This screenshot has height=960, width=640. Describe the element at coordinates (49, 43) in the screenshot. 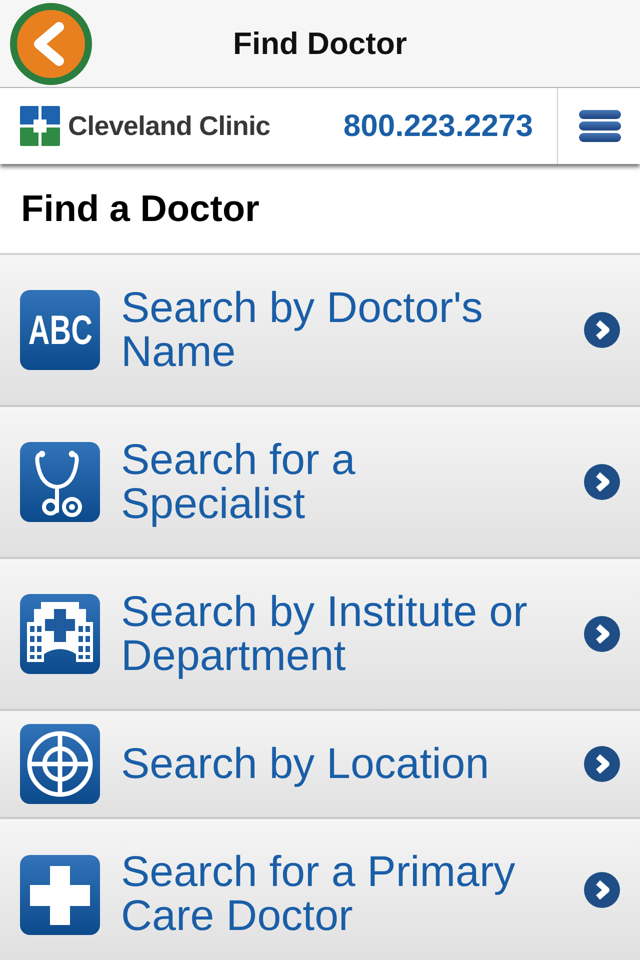

I see `chevron-left-icon` at that location.